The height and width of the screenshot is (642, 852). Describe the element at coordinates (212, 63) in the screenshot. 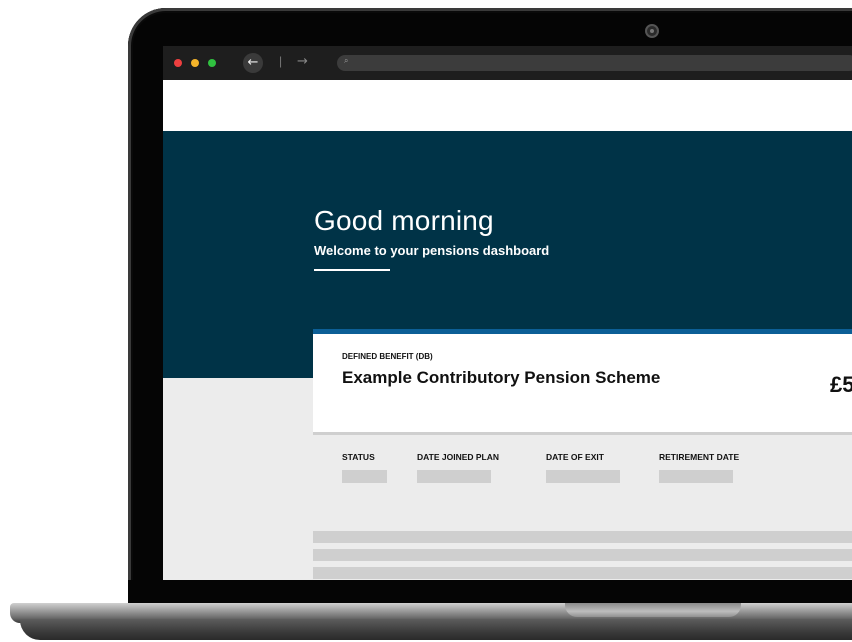

I see `maximize-window-button` at that location.